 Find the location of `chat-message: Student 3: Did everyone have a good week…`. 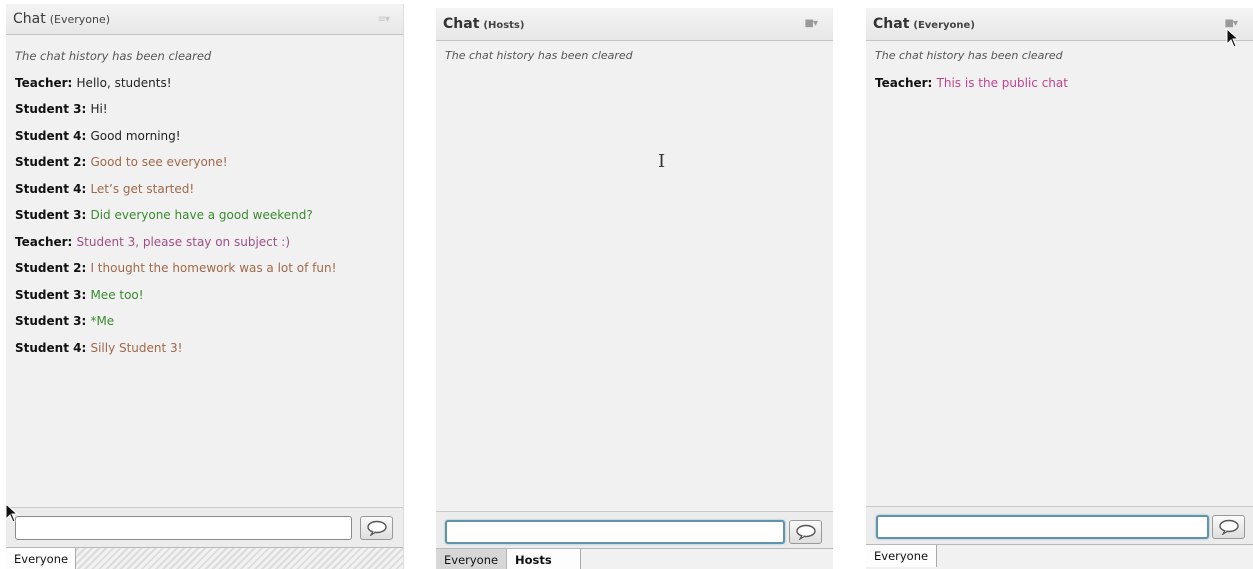

chat-message: Student 3: Did everyone have a good week… is located at coordinates (164, 215).